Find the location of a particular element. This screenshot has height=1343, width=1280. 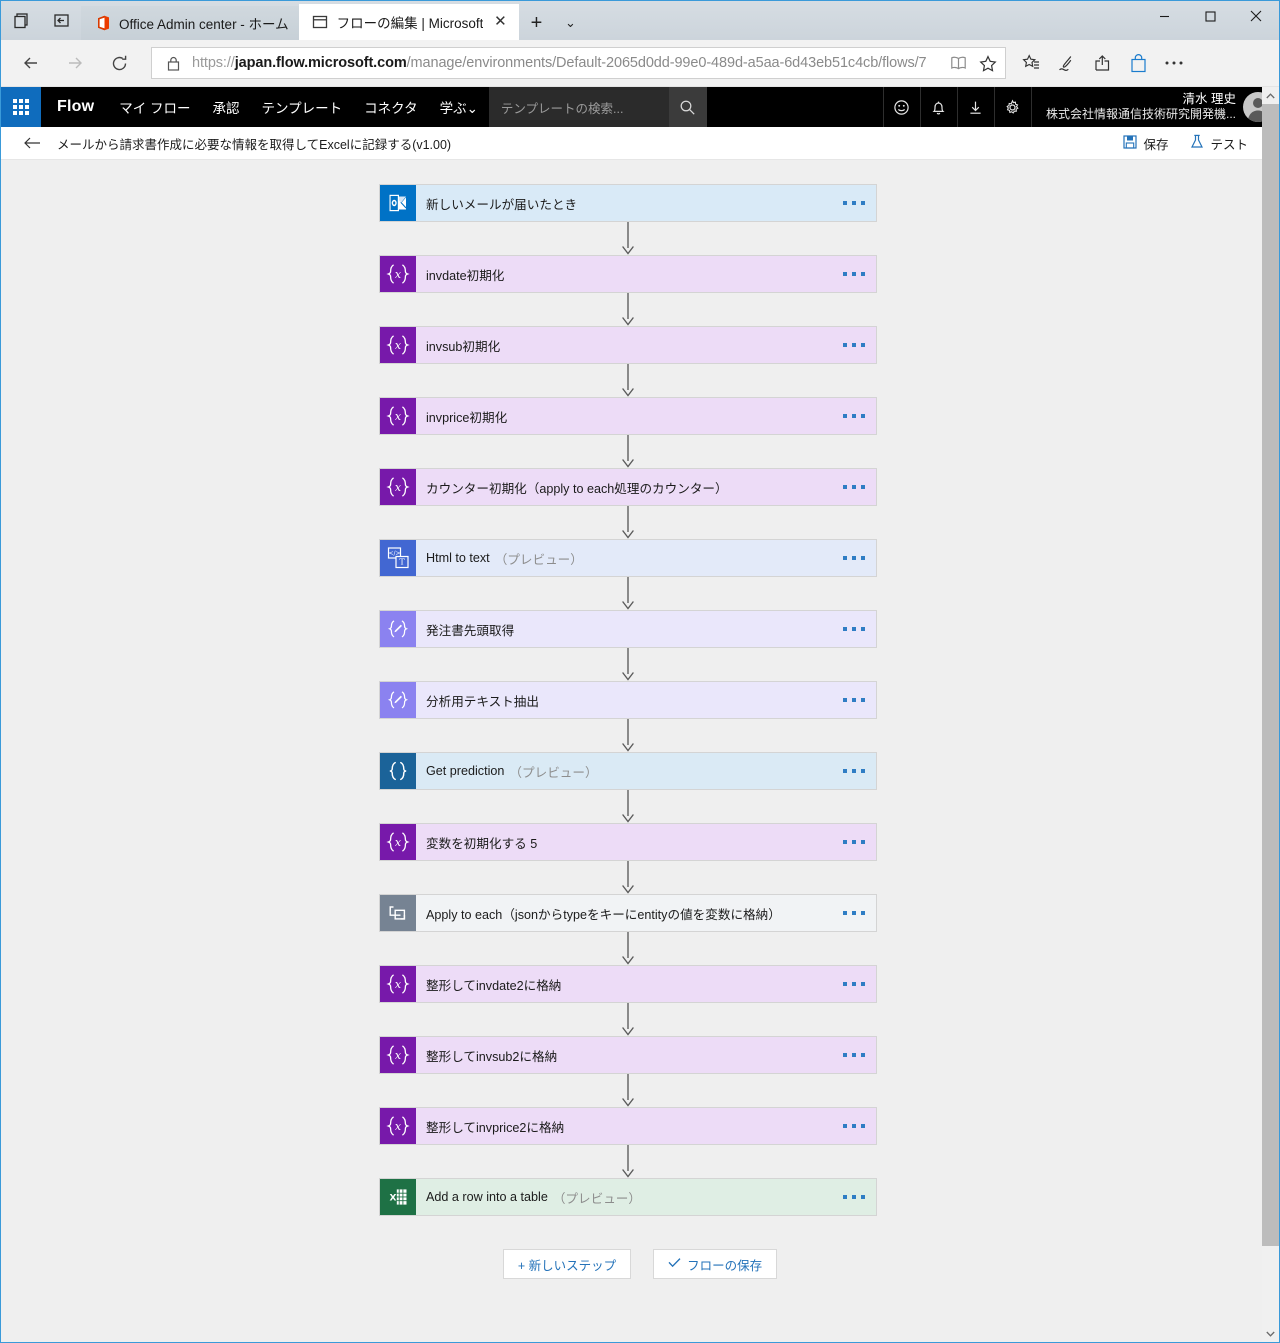

share-icon is located at coordinates (1102, 63).